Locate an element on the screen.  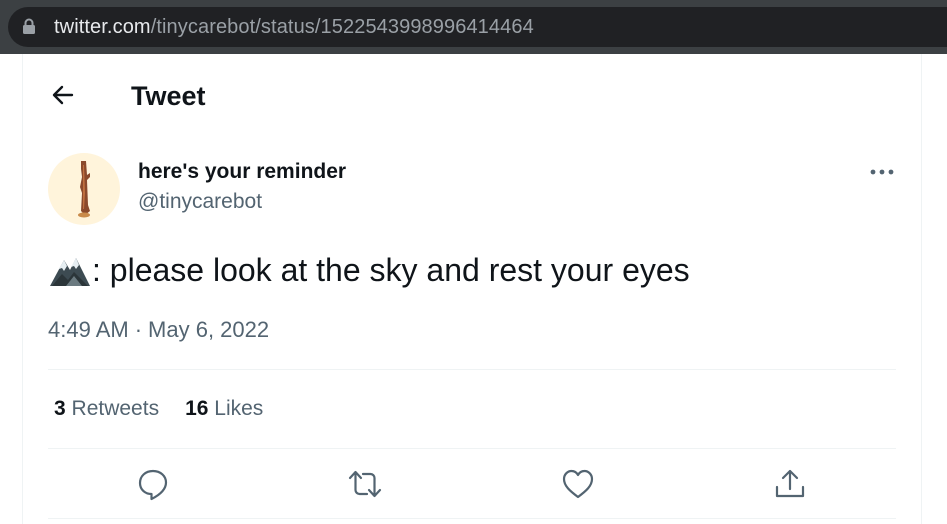
likes-count: 16 is located at coordinates (197, 408).